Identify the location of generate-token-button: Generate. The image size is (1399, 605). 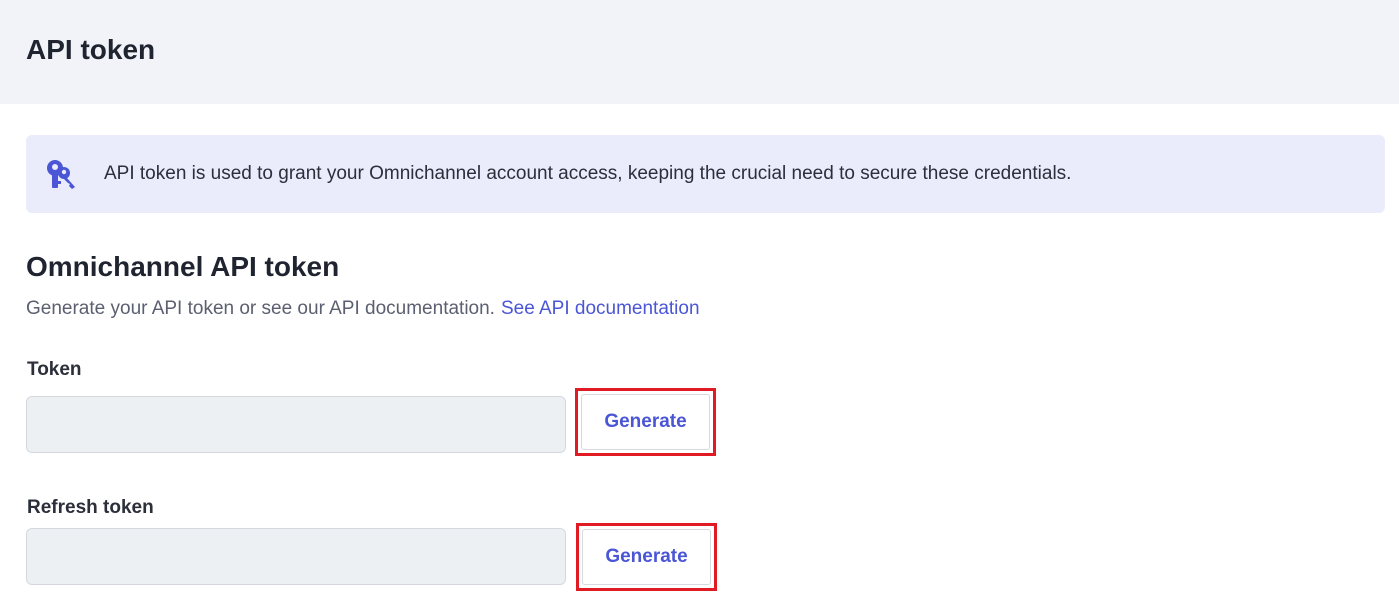
(645, 422).